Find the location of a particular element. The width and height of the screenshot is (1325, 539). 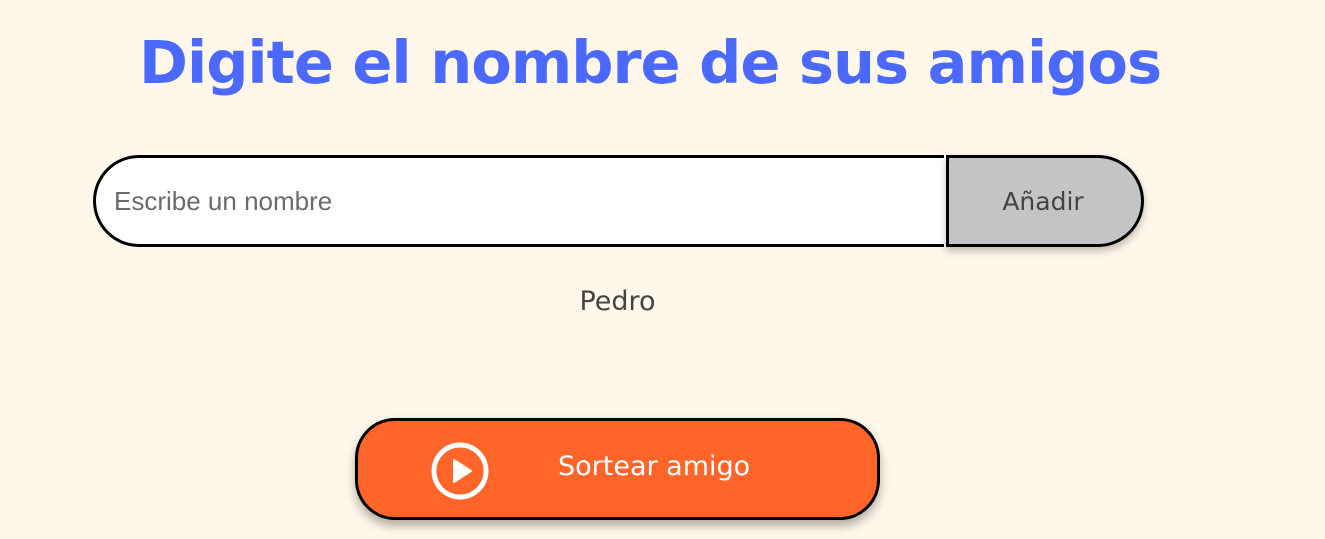

friend-list-item: Pedro is located at coordinates (617, 301).